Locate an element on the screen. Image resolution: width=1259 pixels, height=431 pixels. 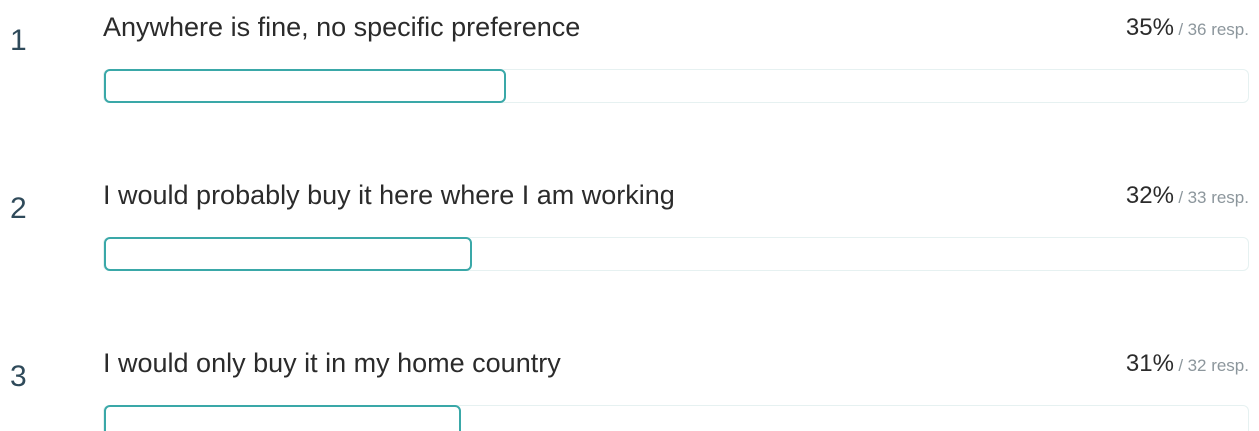
response-count: 36 resp. is located at coordinates (1218, 29).